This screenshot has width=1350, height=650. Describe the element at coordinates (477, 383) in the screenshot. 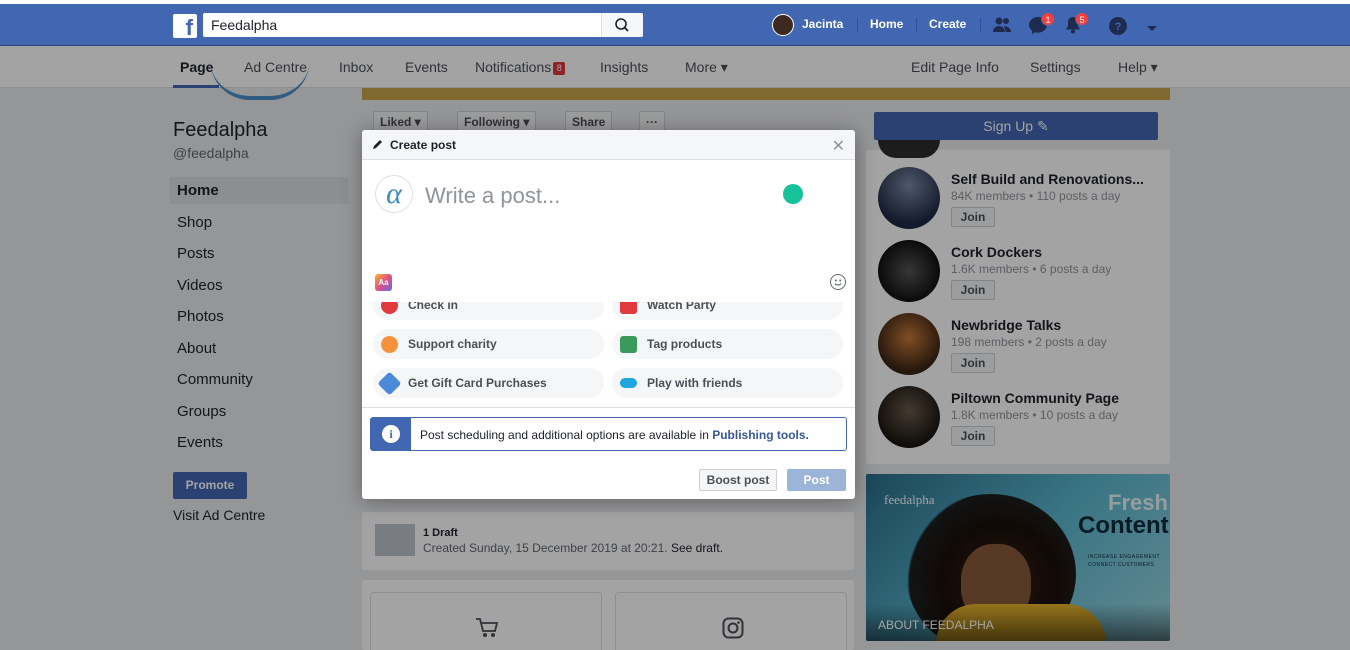

I see `option-label: Get Gift Card Purchases` at that location.